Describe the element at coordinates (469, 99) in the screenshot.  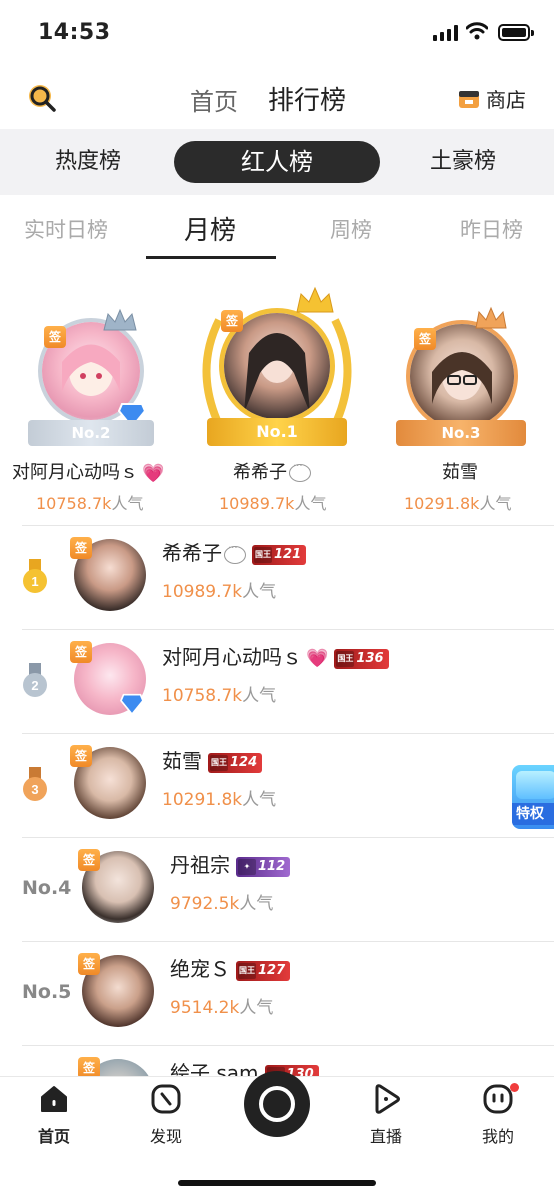
I see `shop-icon` at that location.